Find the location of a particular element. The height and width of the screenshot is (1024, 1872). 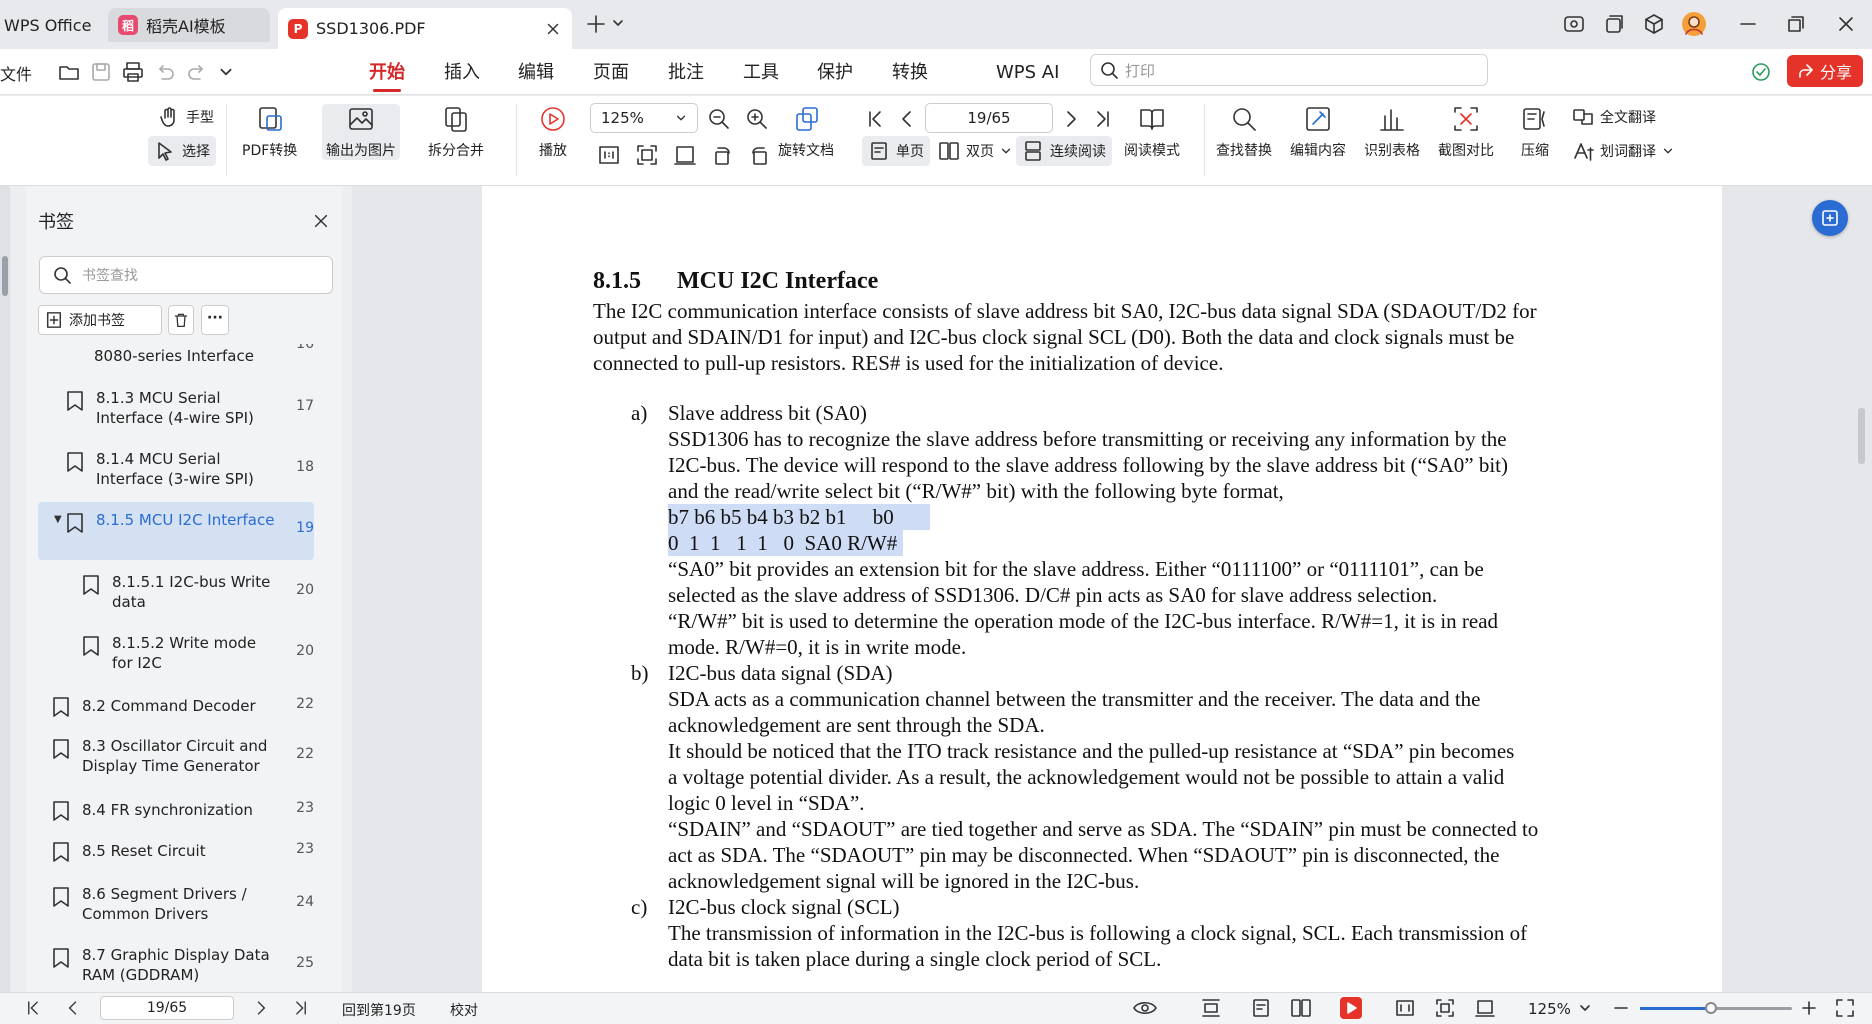

split-merge-button: 拆分合并 is located at coordinates (456, 132).